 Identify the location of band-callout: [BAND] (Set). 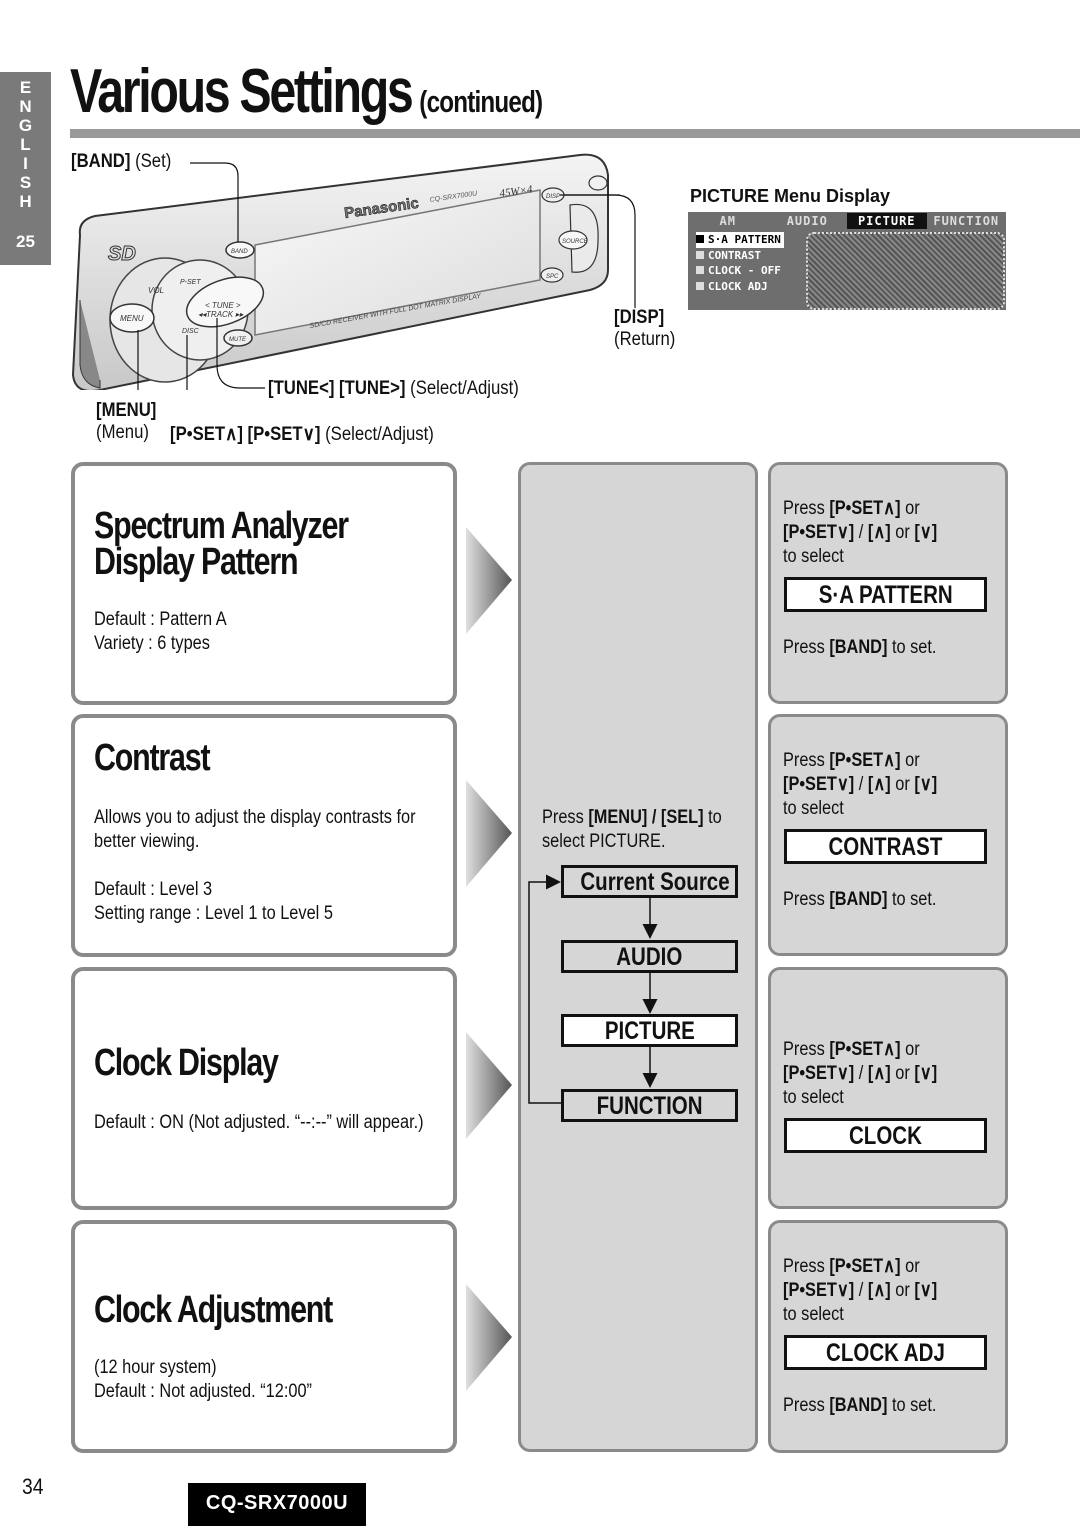
(121, 161).